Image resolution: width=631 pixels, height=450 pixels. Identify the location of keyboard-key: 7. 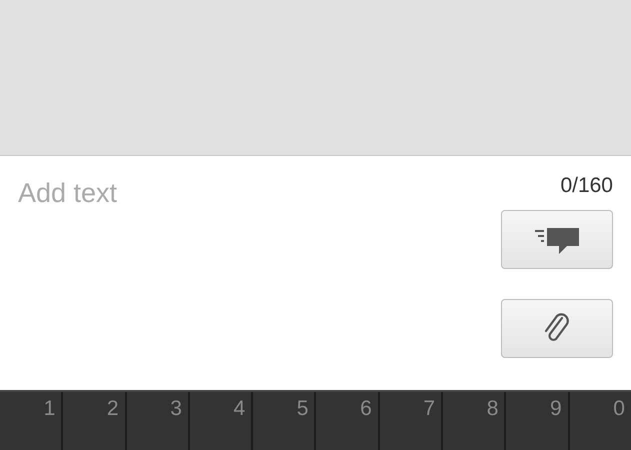
(412, 421).